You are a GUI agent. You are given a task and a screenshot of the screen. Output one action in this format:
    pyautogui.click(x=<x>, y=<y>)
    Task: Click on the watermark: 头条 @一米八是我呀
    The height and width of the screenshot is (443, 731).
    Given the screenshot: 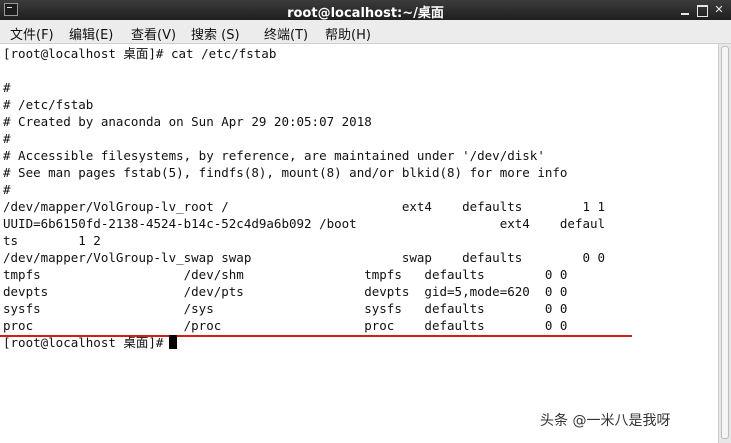 What is the action you would take?
    pyautogui.click(x=605, y=421)
    